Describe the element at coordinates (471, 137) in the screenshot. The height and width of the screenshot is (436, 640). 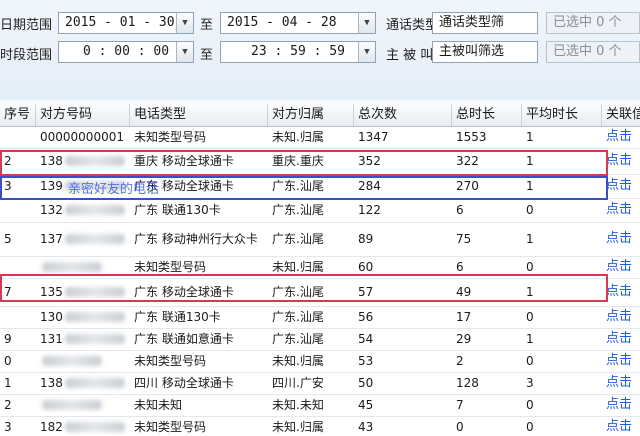
I see `cell-duration: 1553` at that location.